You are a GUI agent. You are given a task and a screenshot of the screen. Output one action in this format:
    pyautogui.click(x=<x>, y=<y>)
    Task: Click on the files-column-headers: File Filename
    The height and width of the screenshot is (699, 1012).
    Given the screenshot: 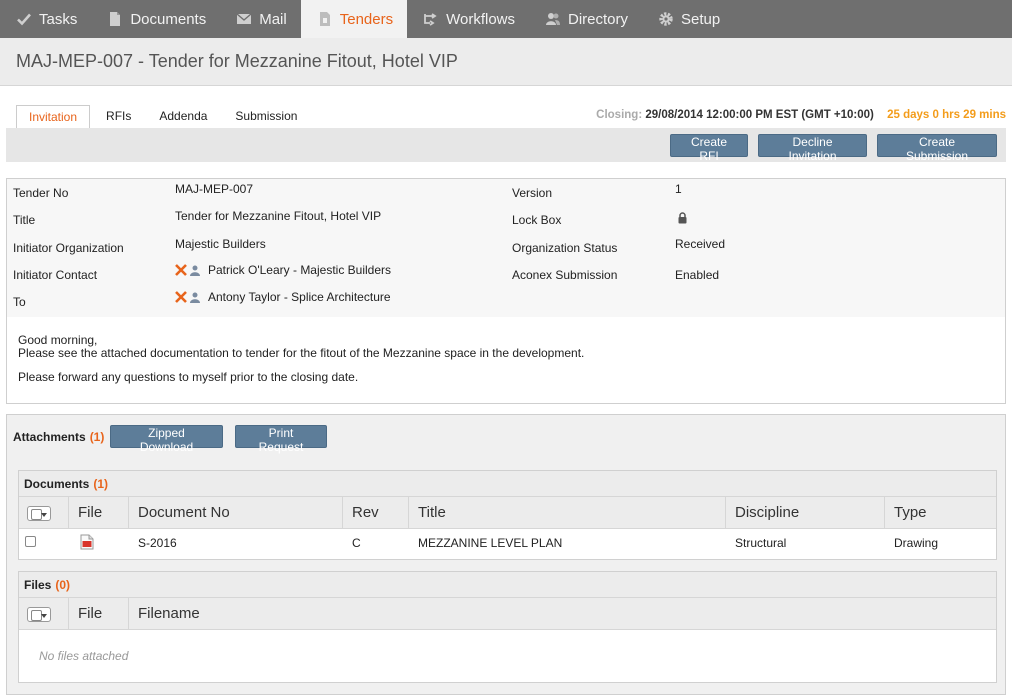 What is the action you would take?
    pyautogui.click(x=507, y=614)
    